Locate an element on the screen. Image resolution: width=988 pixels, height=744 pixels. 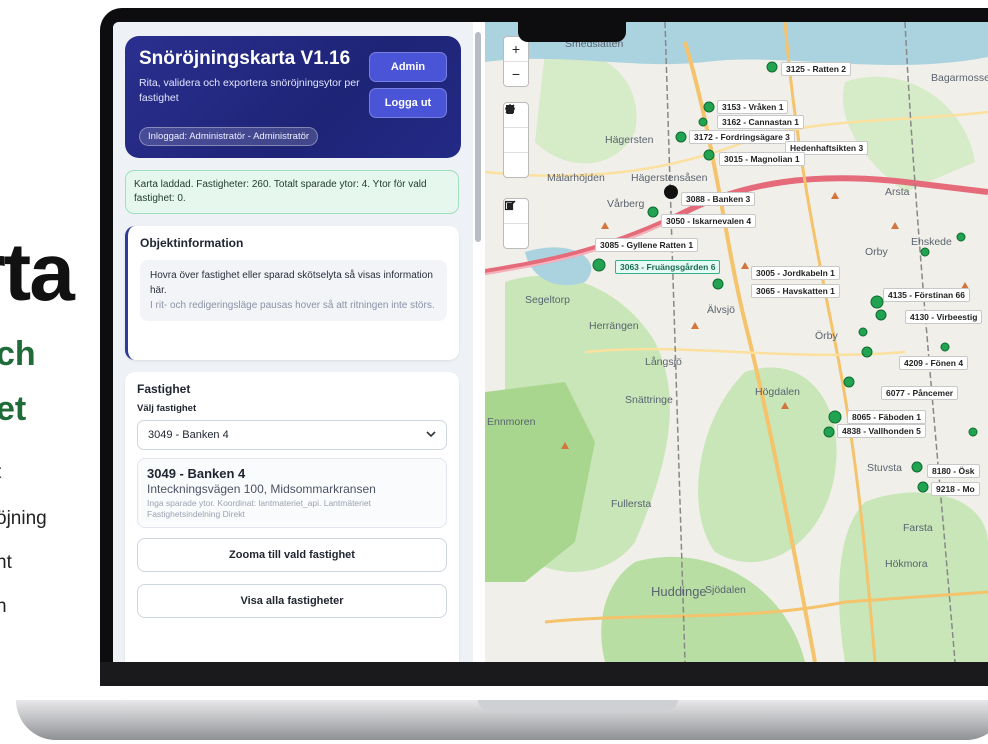
delete-layers-icon is located at coordinates (516, 224).